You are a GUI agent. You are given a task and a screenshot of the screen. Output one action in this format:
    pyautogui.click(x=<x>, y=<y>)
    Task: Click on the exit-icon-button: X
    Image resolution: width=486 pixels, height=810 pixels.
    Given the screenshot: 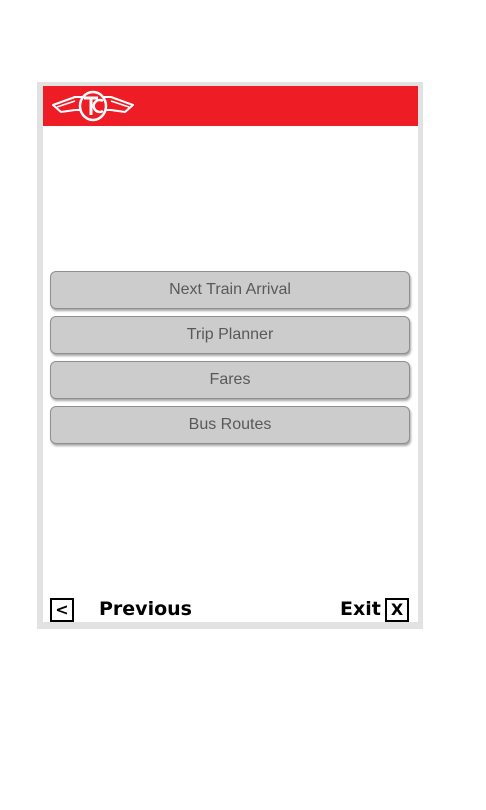 What is the action you would take?
    pyautogui.click(x=397, y=610)
    